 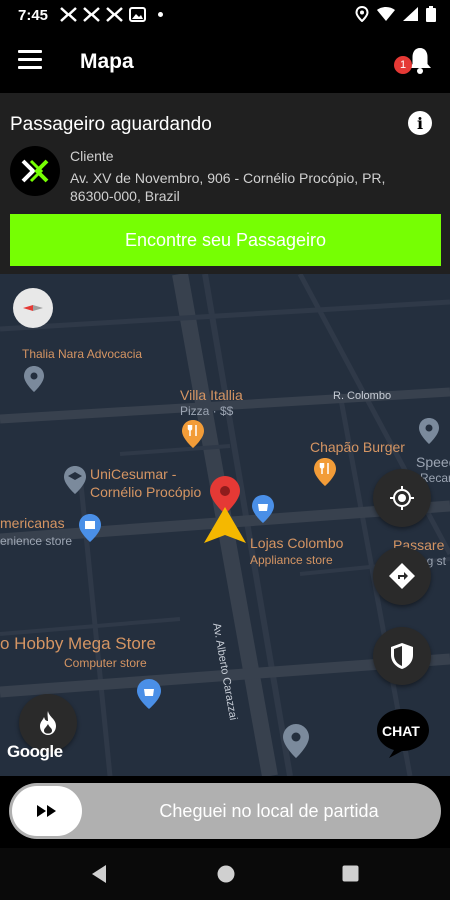 I want to click on notification-icons, so click(x=111, y=14).